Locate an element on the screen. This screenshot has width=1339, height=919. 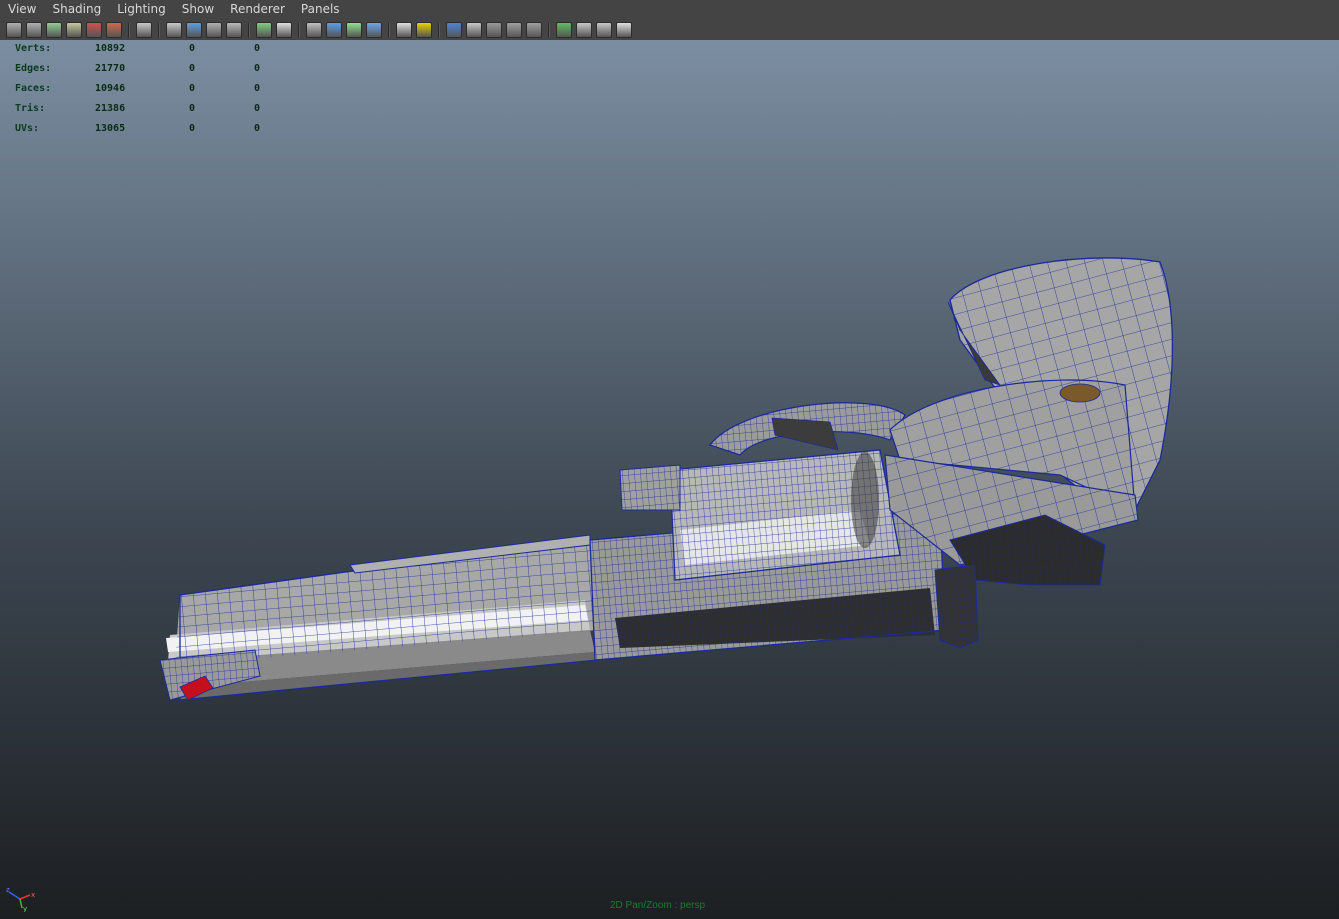
xray-components-icon is located at coordinates (604, 29).